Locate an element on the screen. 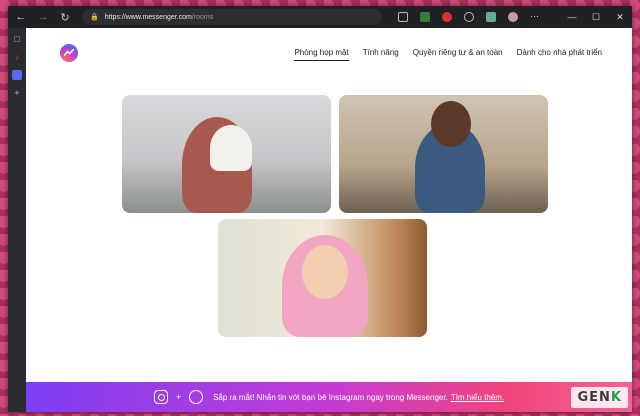  minimize-icon: — is located at coordinates (572, 17).